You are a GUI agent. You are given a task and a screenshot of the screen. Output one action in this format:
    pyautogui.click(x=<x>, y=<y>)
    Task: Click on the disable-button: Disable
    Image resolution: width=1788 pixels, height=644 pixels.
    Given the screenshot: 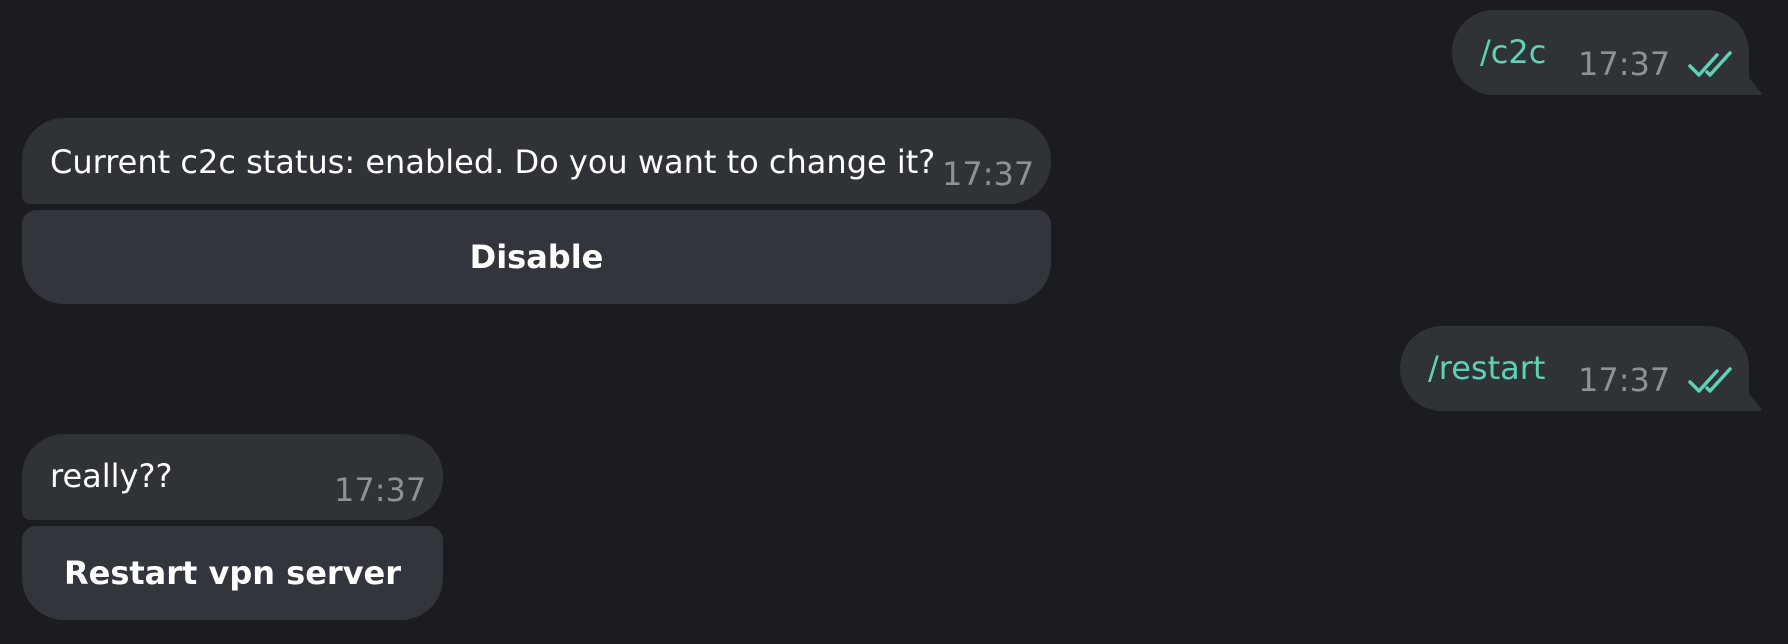 What is the action you would take?
    pyautogui.click(x=536, y=257)
    